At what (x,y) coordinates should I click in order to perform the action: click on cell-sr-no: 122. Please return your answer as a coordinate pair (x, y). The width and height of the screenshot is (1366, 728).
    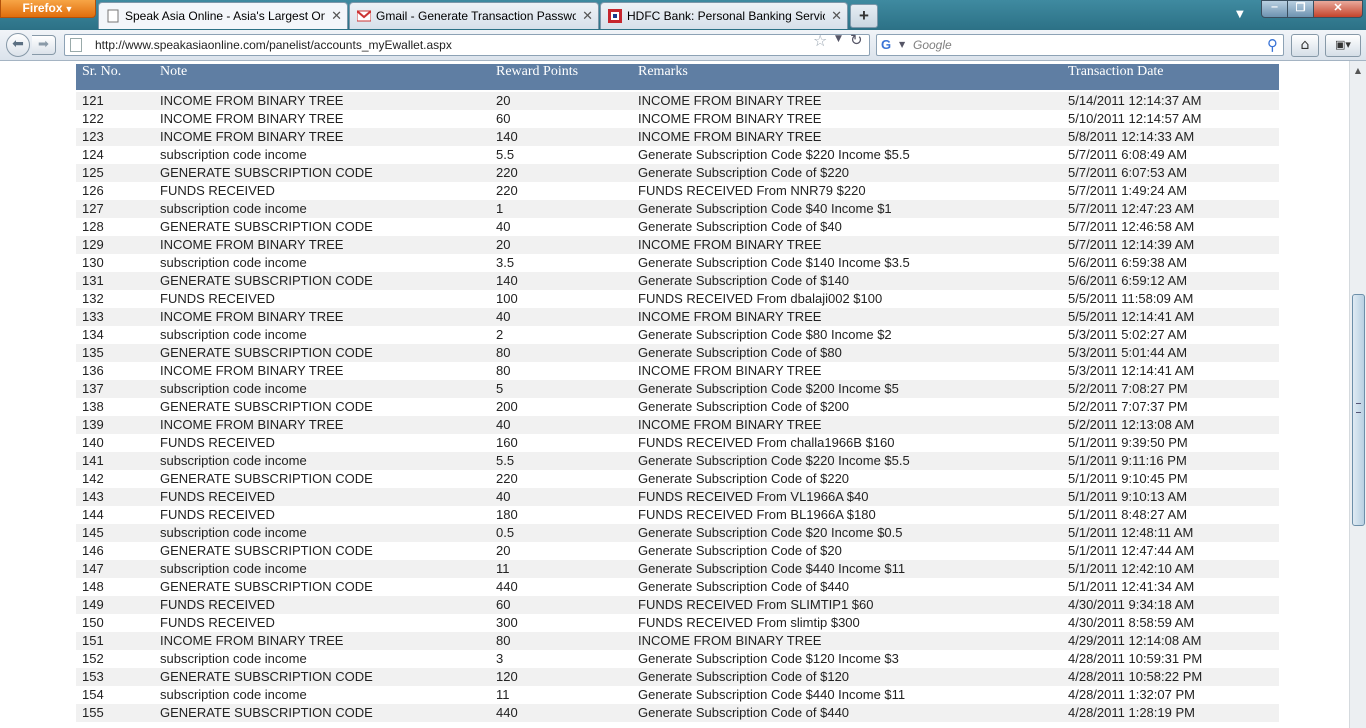
    Looking at the image, I should click on (93, 118).